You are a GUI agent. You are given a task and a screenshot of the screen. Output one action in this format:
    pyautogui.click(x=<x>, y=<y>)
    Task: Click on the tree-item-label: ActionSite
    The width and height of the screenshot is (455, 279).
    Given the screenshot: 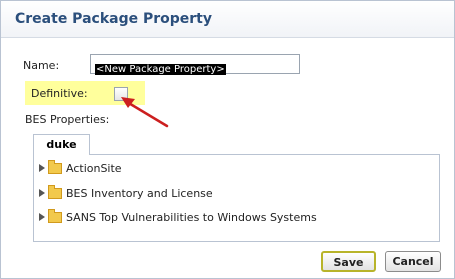 What is the action you would take?
    pyautogui.click(x=94, y=168)
    